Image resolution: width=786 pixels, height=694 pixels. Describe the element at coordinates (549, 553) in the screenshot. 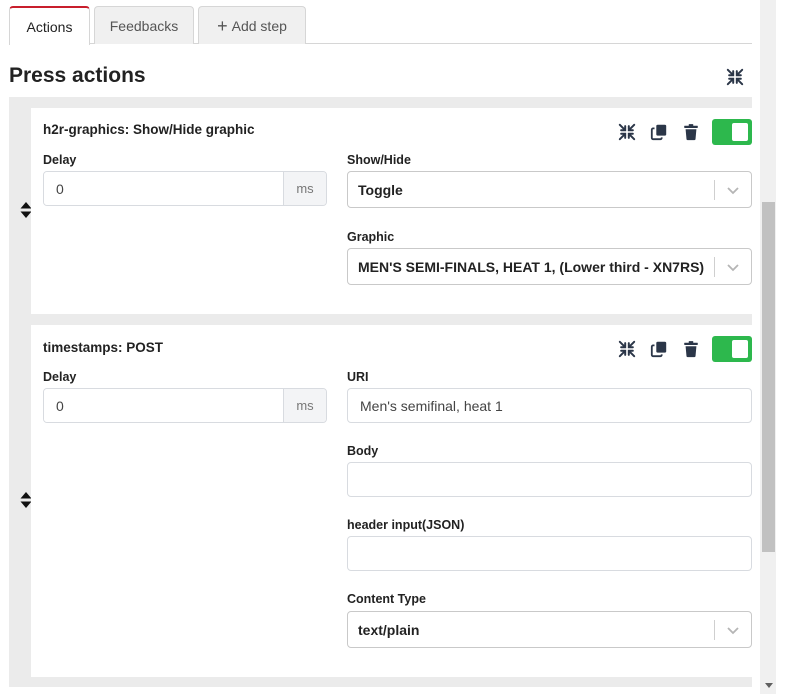

I see `header-json-input` at that location.